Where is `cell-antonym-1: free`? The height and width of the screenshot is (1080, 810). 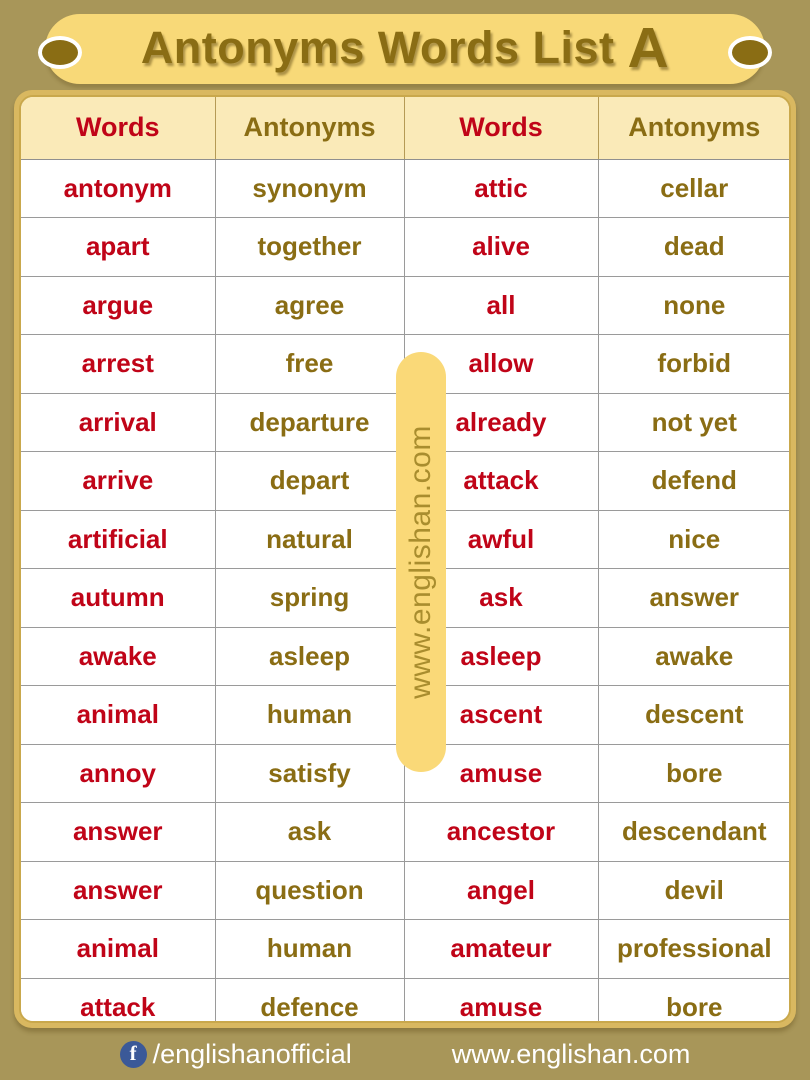
cell-antonym-1: free is located at coordinates (310, 364).